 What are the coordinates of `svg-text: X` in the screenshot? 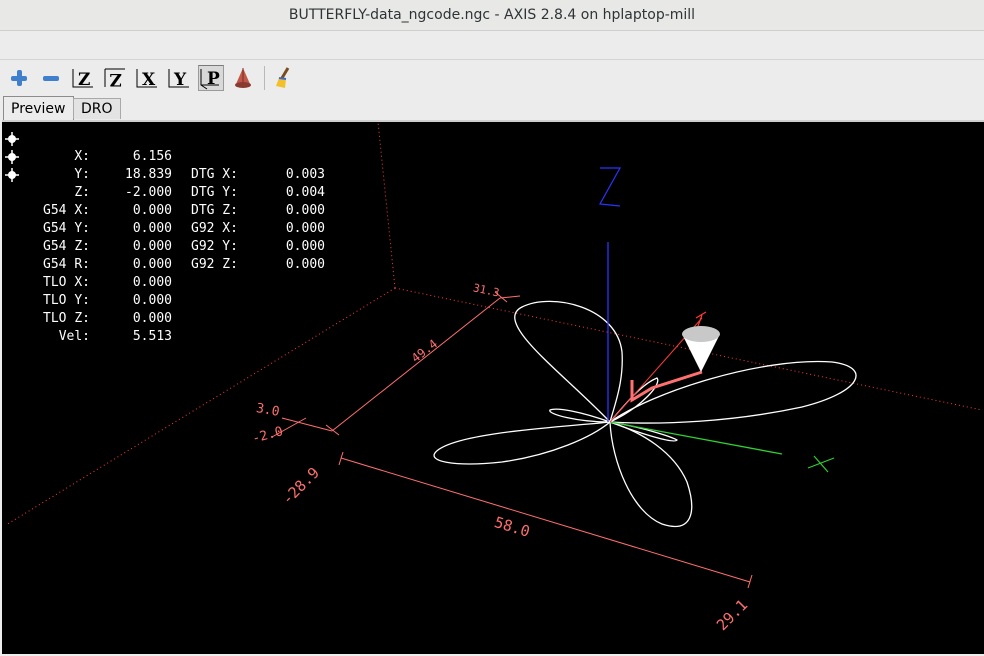 It's located at (149, 80).